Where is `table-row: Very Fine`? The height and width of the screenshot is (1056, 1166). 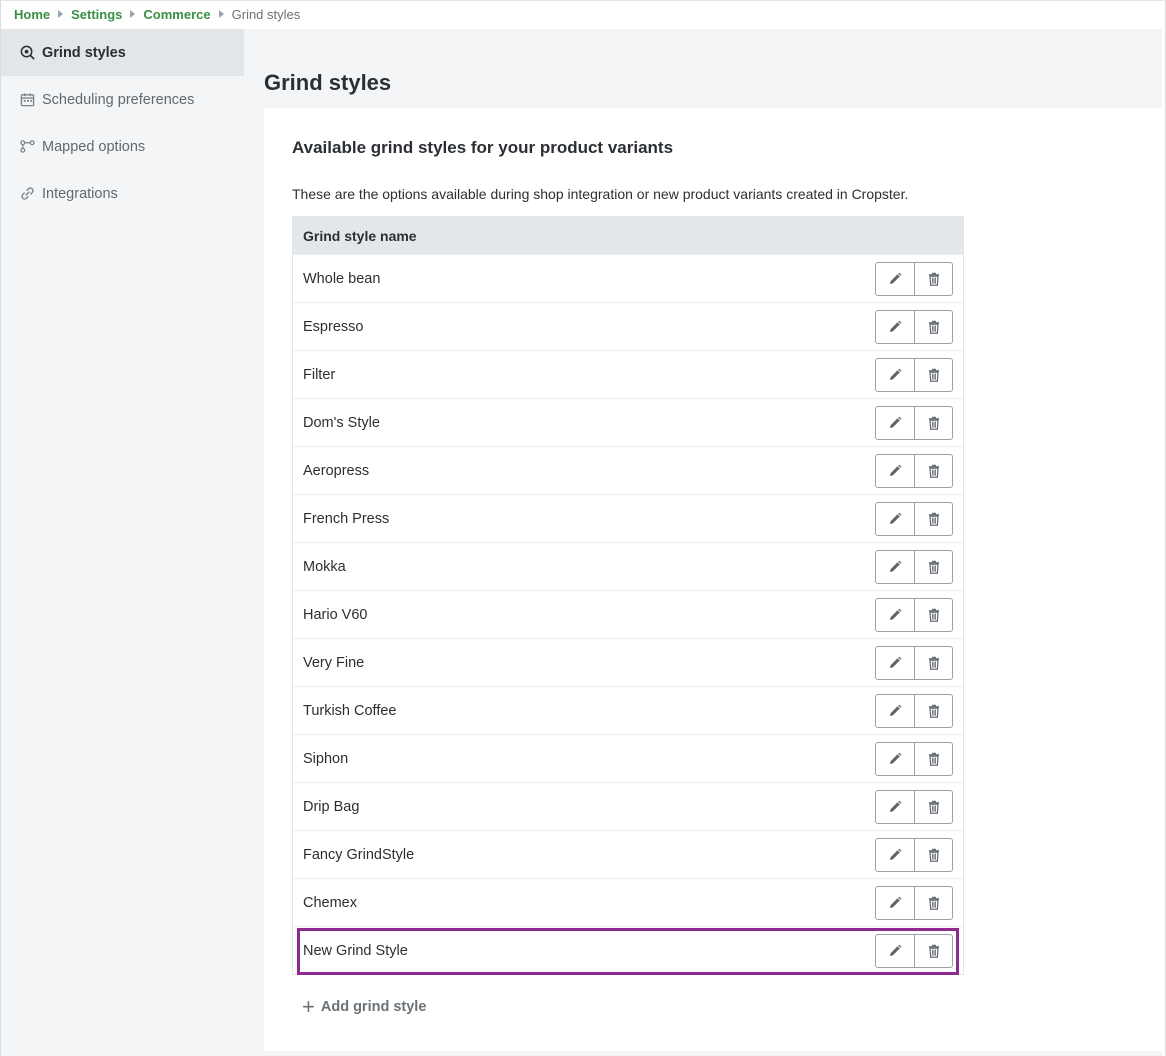
table-row: Very Fine is located at coordinates (628, 662).